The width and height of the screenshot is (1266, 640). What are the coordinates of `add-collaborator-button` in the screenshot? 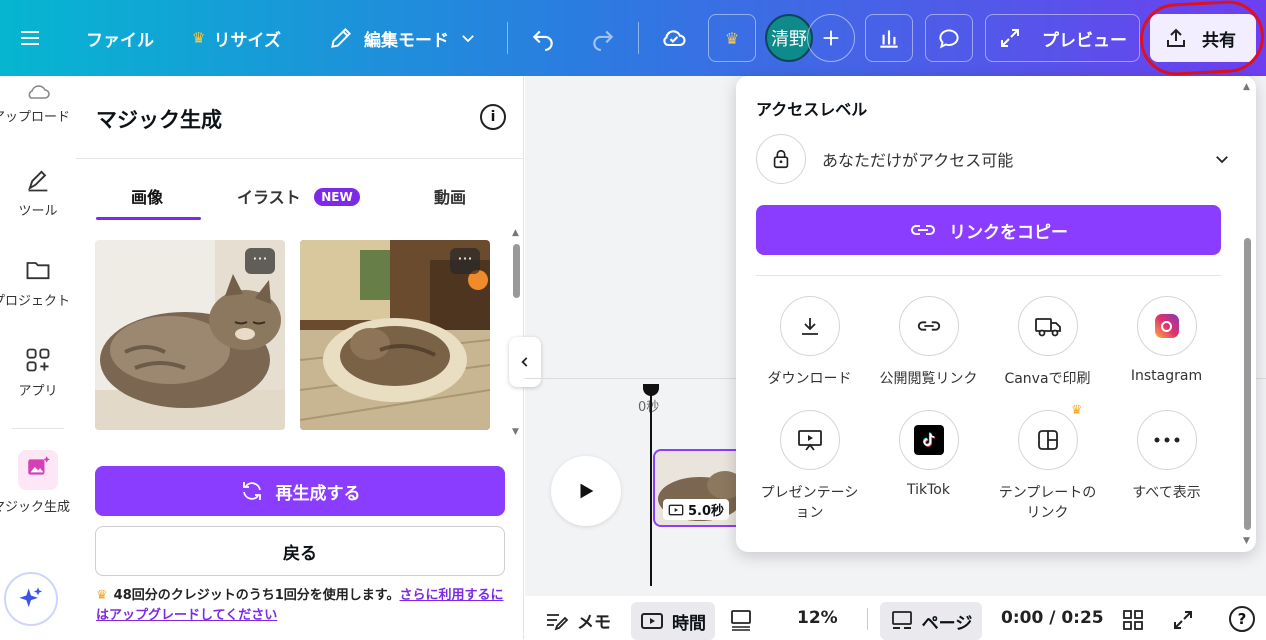 It's located at (831, 38).